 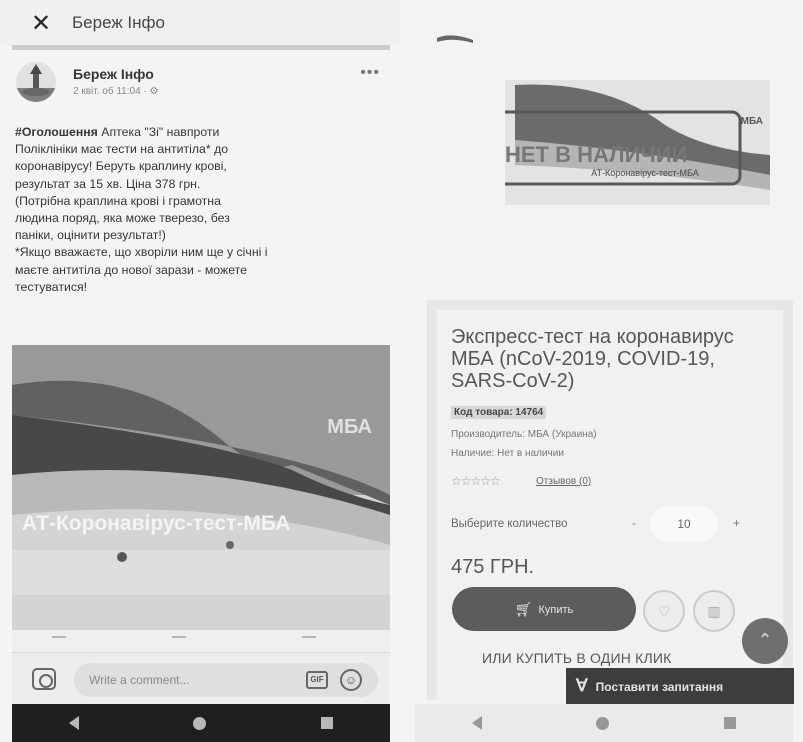 What do you see at coordinates (122, 149) in the screenshot?
I see `post-line: Поліклініки має тести на антитіла* до` at bounding box center [122, 149].